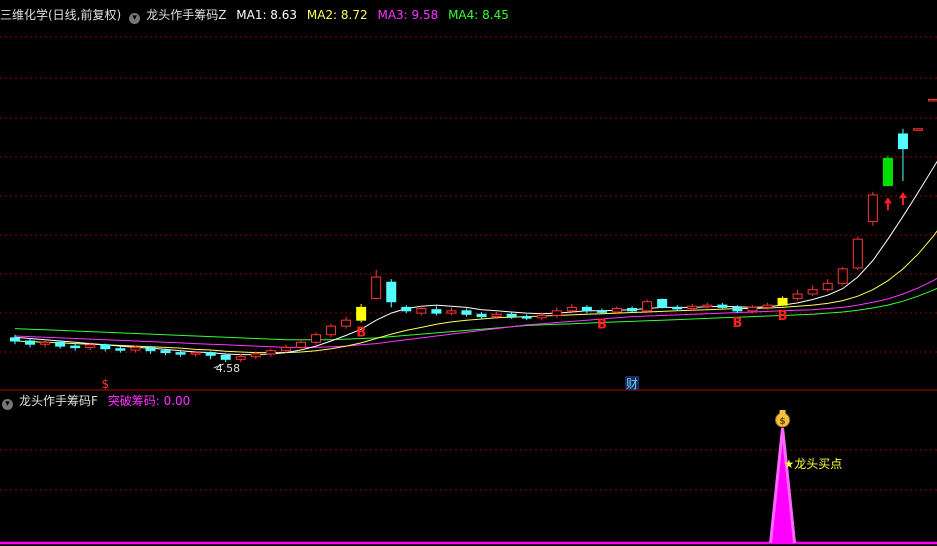 Image resolution: width=937 pixels, height=546 pixels. What do you see at coordinates (149, 401) in the screenshot?
I see `breakthrough-value: 突破筹码: 0.00` at bounding box center [149, 401].